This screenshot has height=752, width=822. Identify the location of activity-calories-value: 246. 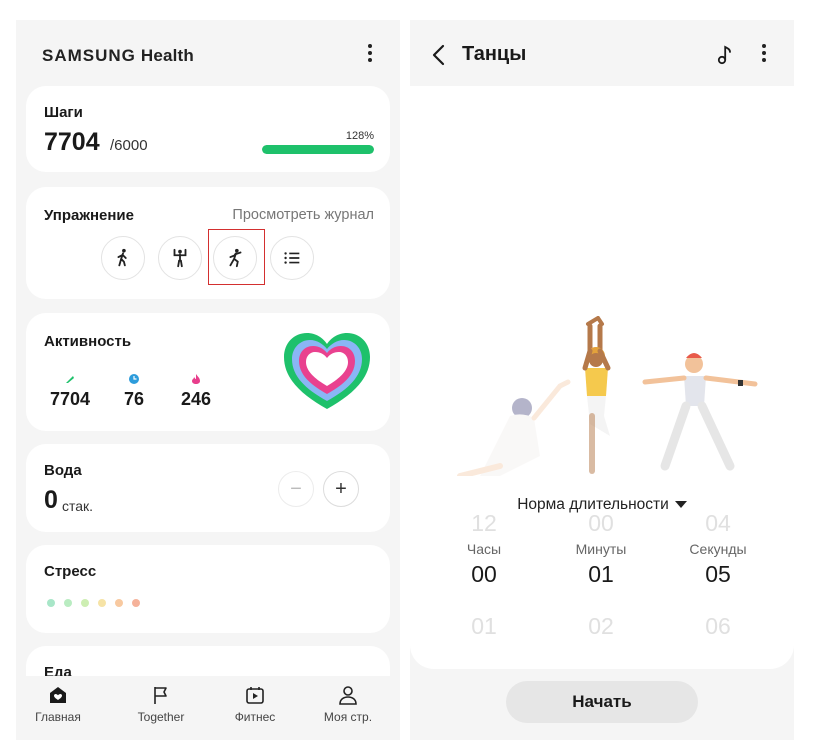
(196, 399).